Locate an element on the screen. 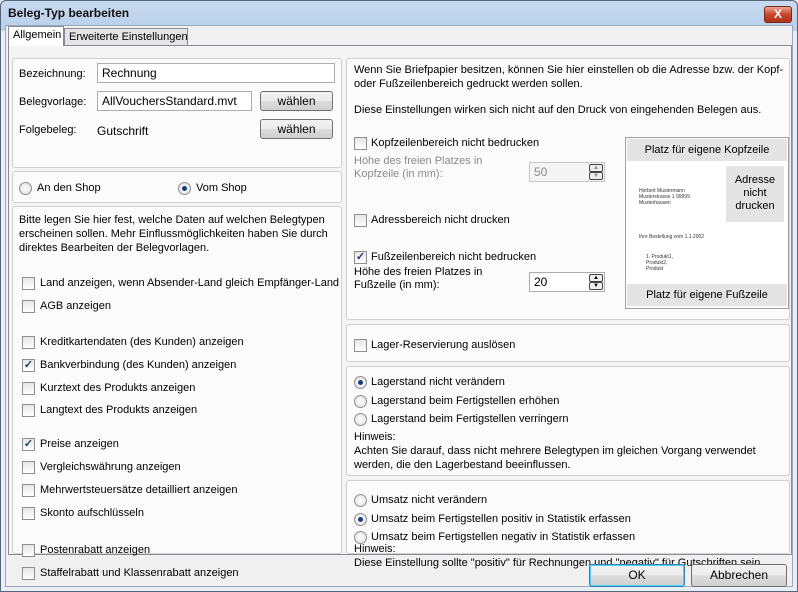  tab-allgemein: Allgemein is located at coordinates (36, 36).